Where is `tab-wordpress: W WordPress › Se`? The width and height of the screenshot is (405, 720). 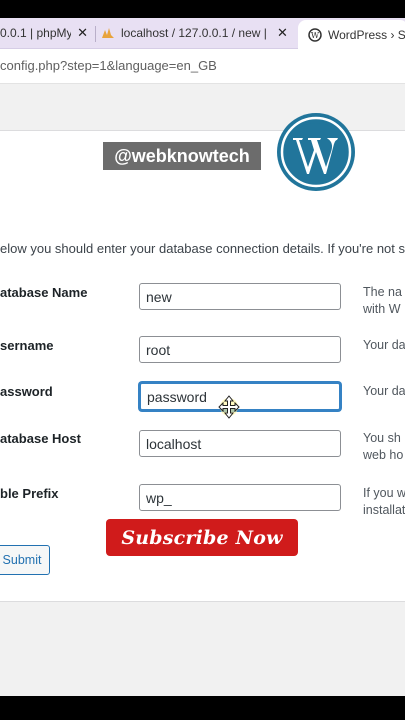 tab-wordpress: W WordPress › Se is located at coordinates (351, 35).